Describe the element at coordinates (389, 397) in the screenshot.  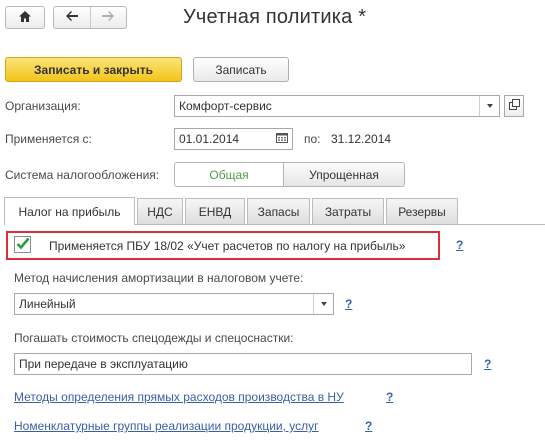
I see `direct-costs-help-icon: ?` at that location.